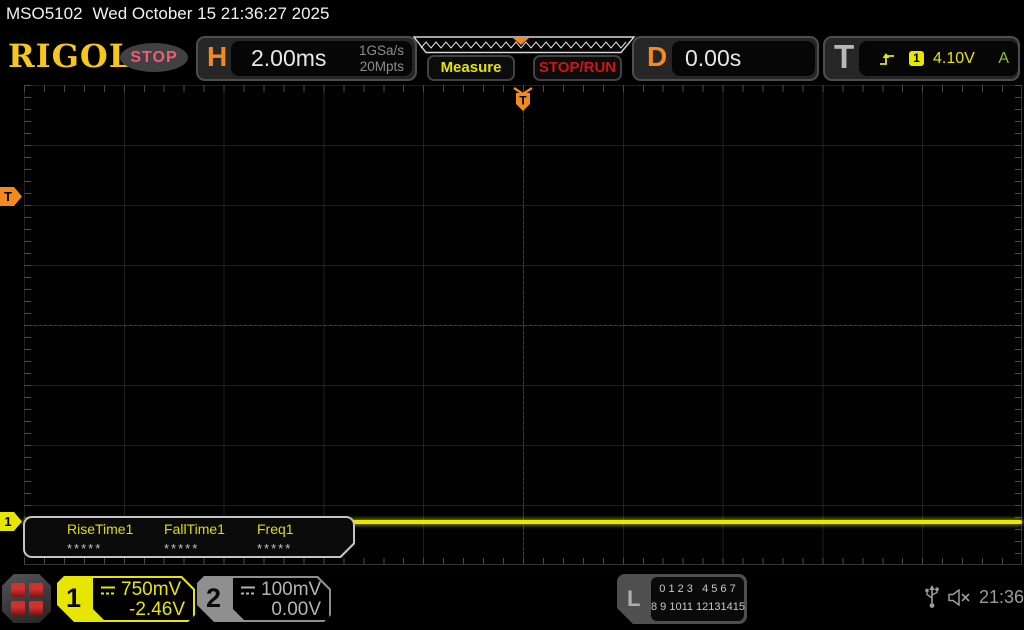 Image resolution: width=1024 pixels, height=630 pixels. I want to click on main-menu-button, so click(26, 598).